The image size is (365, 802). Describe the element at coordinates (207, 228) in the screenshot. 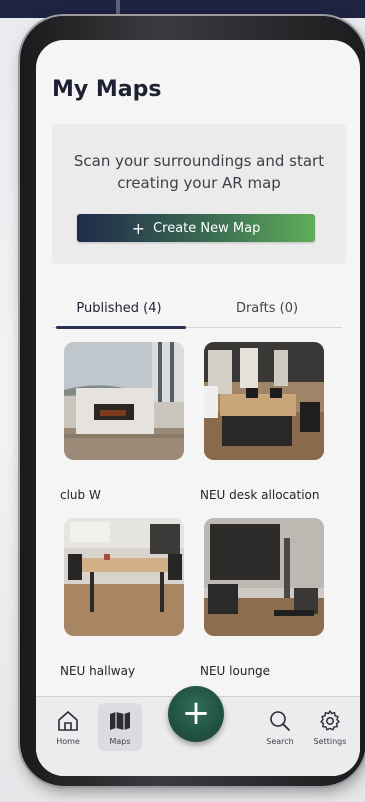

I see `create-new-map-label: Create New Map` at that location.